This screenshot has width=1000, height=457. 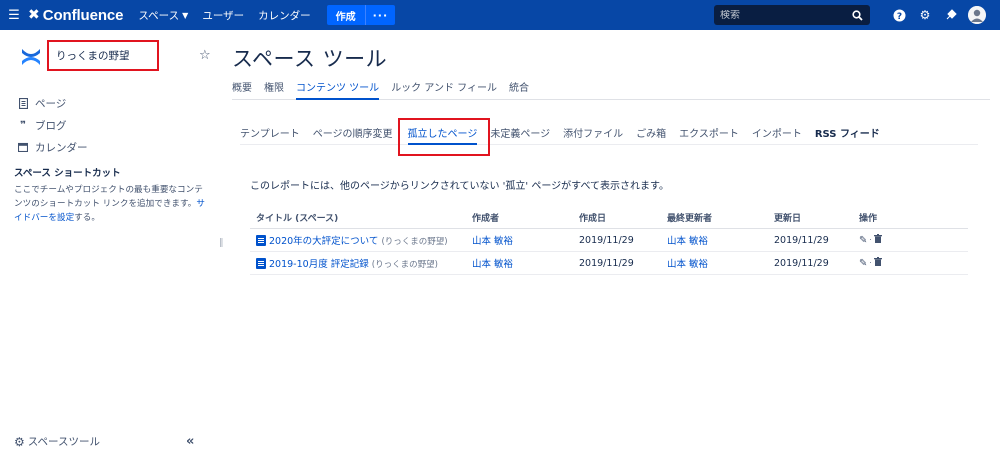 What do you see at coordinates (520, 135) in the screenshot?
I see `subtab-undefined-pages: 未定義ページ` at bounding box center [520, 135].